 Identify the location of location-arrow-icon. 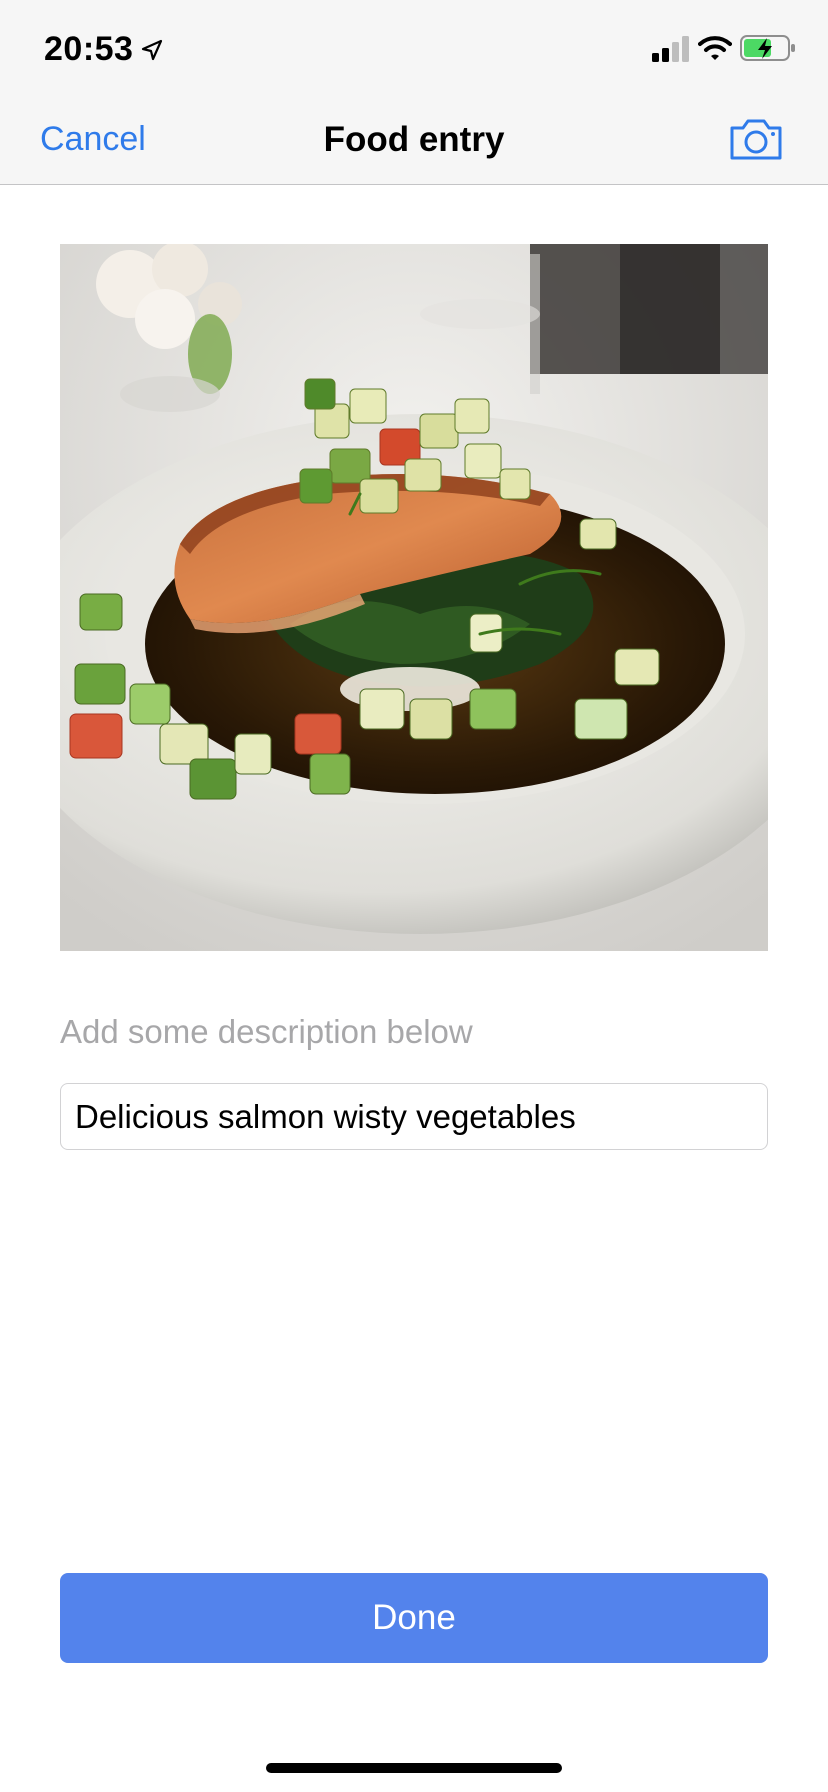
(152, 50).